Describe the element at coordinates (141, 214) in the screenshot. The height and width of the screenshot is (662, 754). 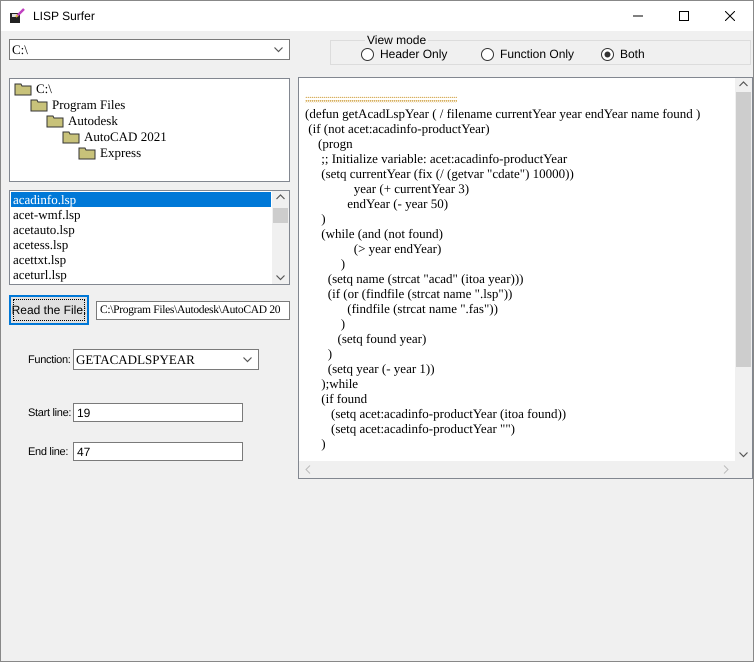
I see `file-item: acet-wmf.lsp` at that location.